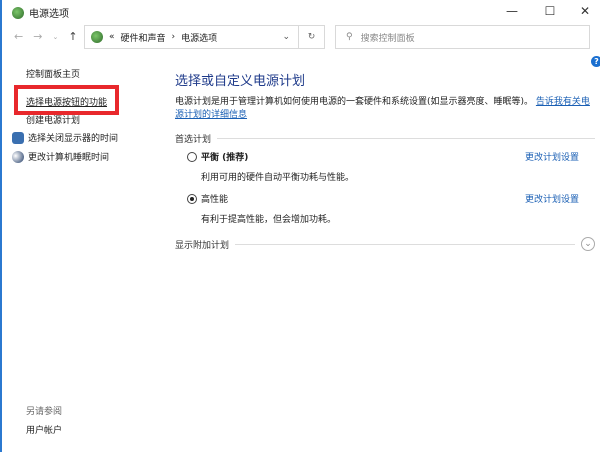  What do you see at coordinates (199, 37) in the screenshot?
I see `breadcrumb-power: 电源选项` at bounding box center [199, 37].